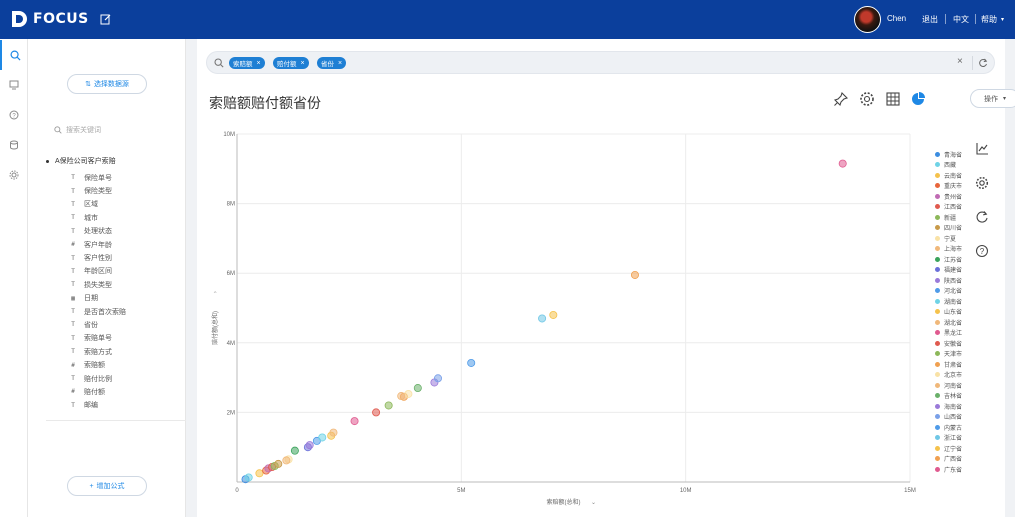 This screenshot has width=1015, height=517. What do you see at coordinates (948, 354) in the screenshot?
I see `legend-item: 天津市` at bounding box center [948, 354].